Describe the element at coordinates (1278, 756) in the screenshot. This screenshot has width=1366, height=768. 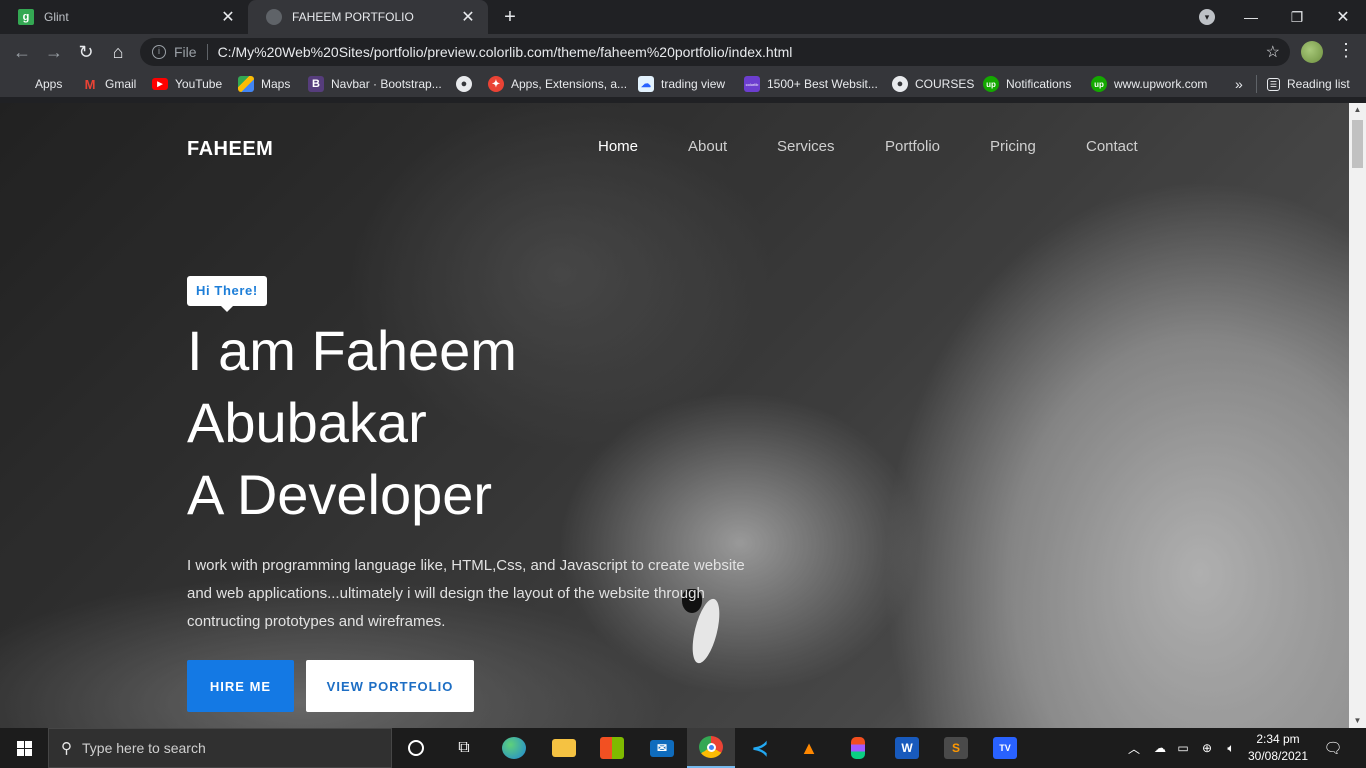
I see `clock-date: 30/08/2021` at that location.